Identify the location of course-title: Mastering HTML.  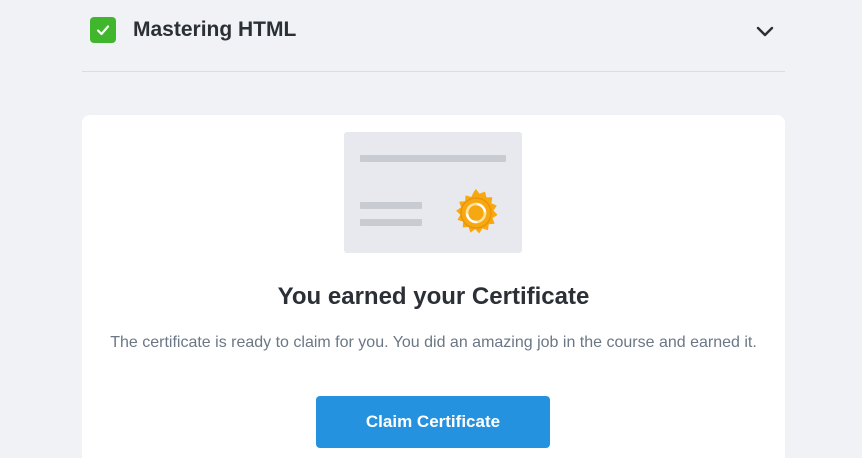
(215, 29).